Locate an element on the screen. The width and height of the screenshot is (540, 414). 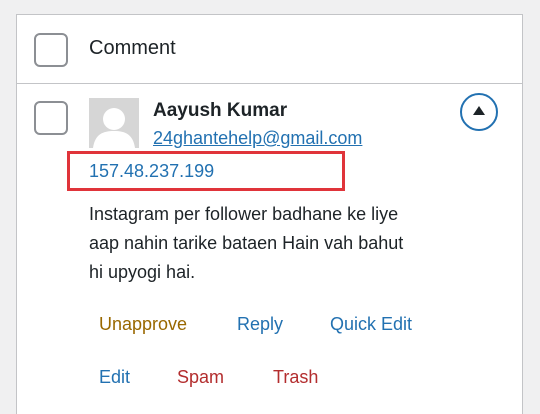
comment-text-line: hi upyogi hai. is located at coordinates (142, 272).